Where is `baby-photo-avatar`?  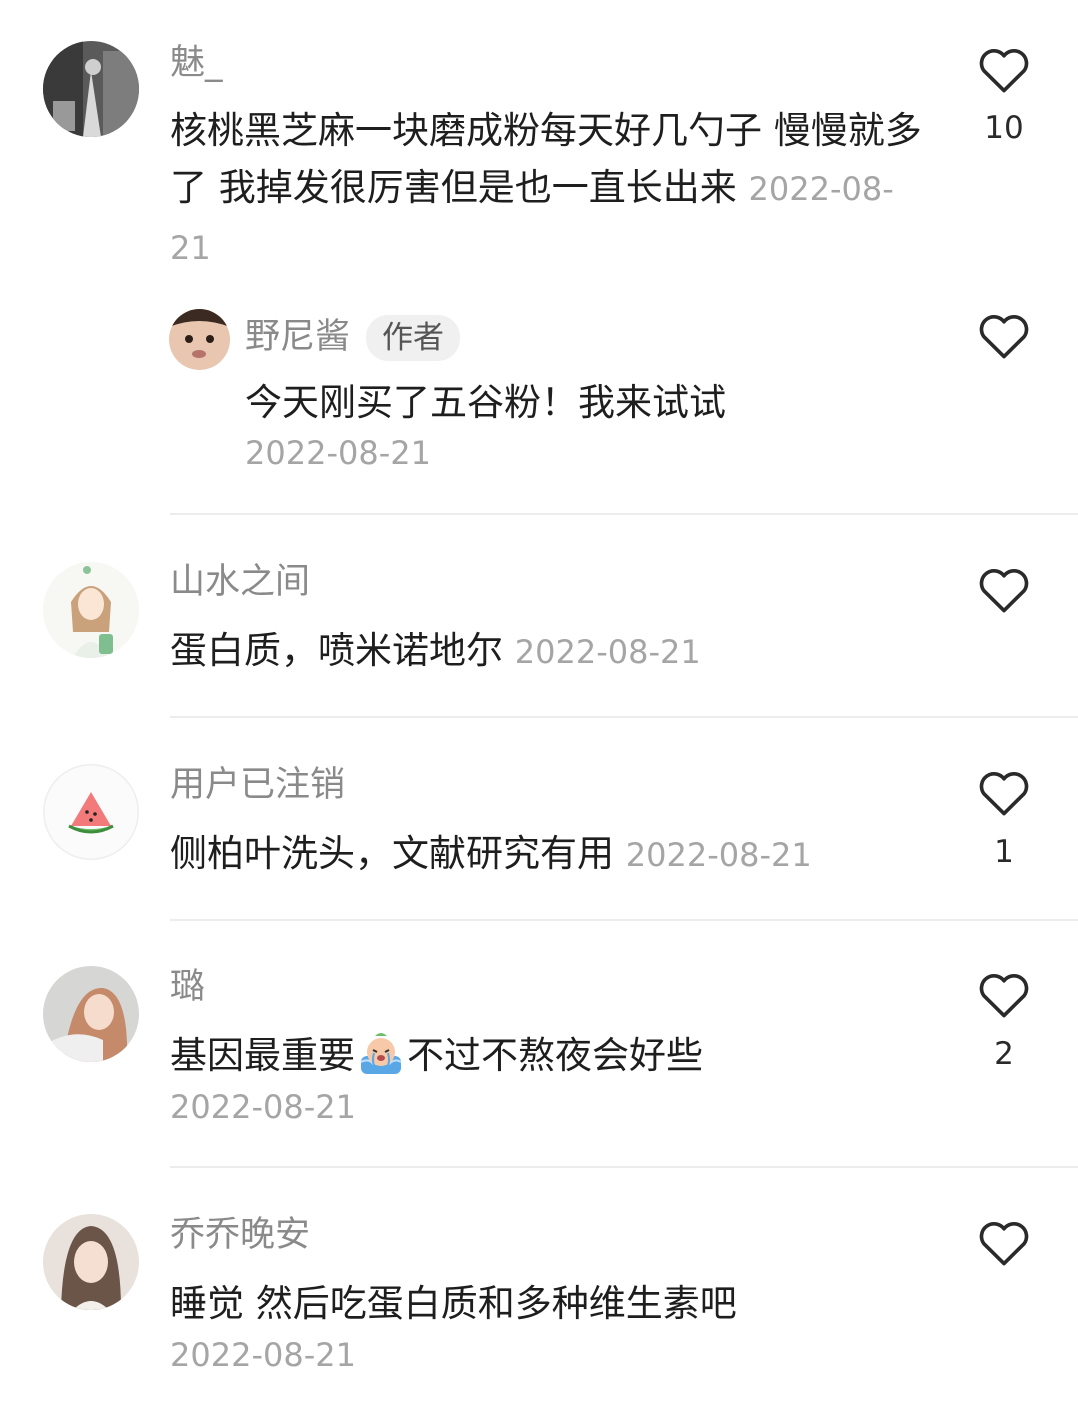 baby-photo-avatar is located at coordinates (199, 339).